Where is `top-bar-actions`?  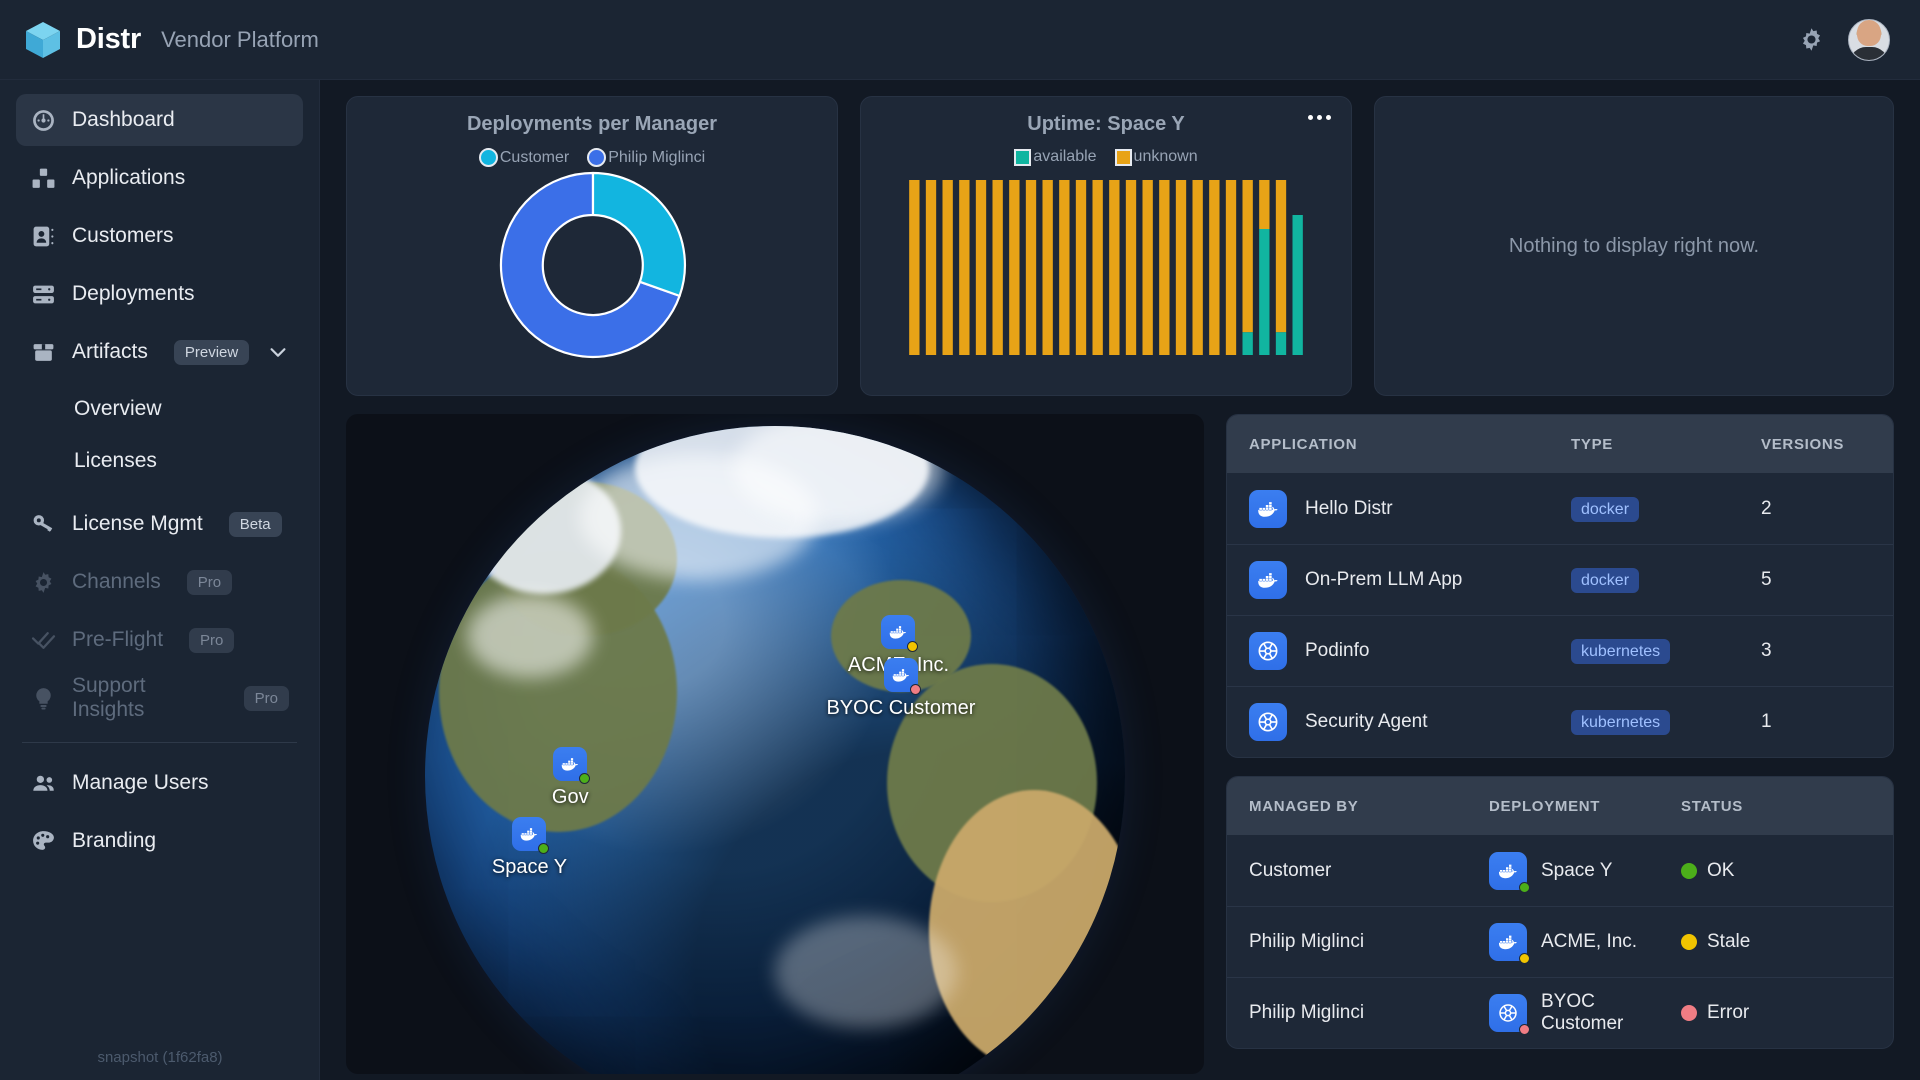 top-bar-actions is located at coordinates (1846, 39).